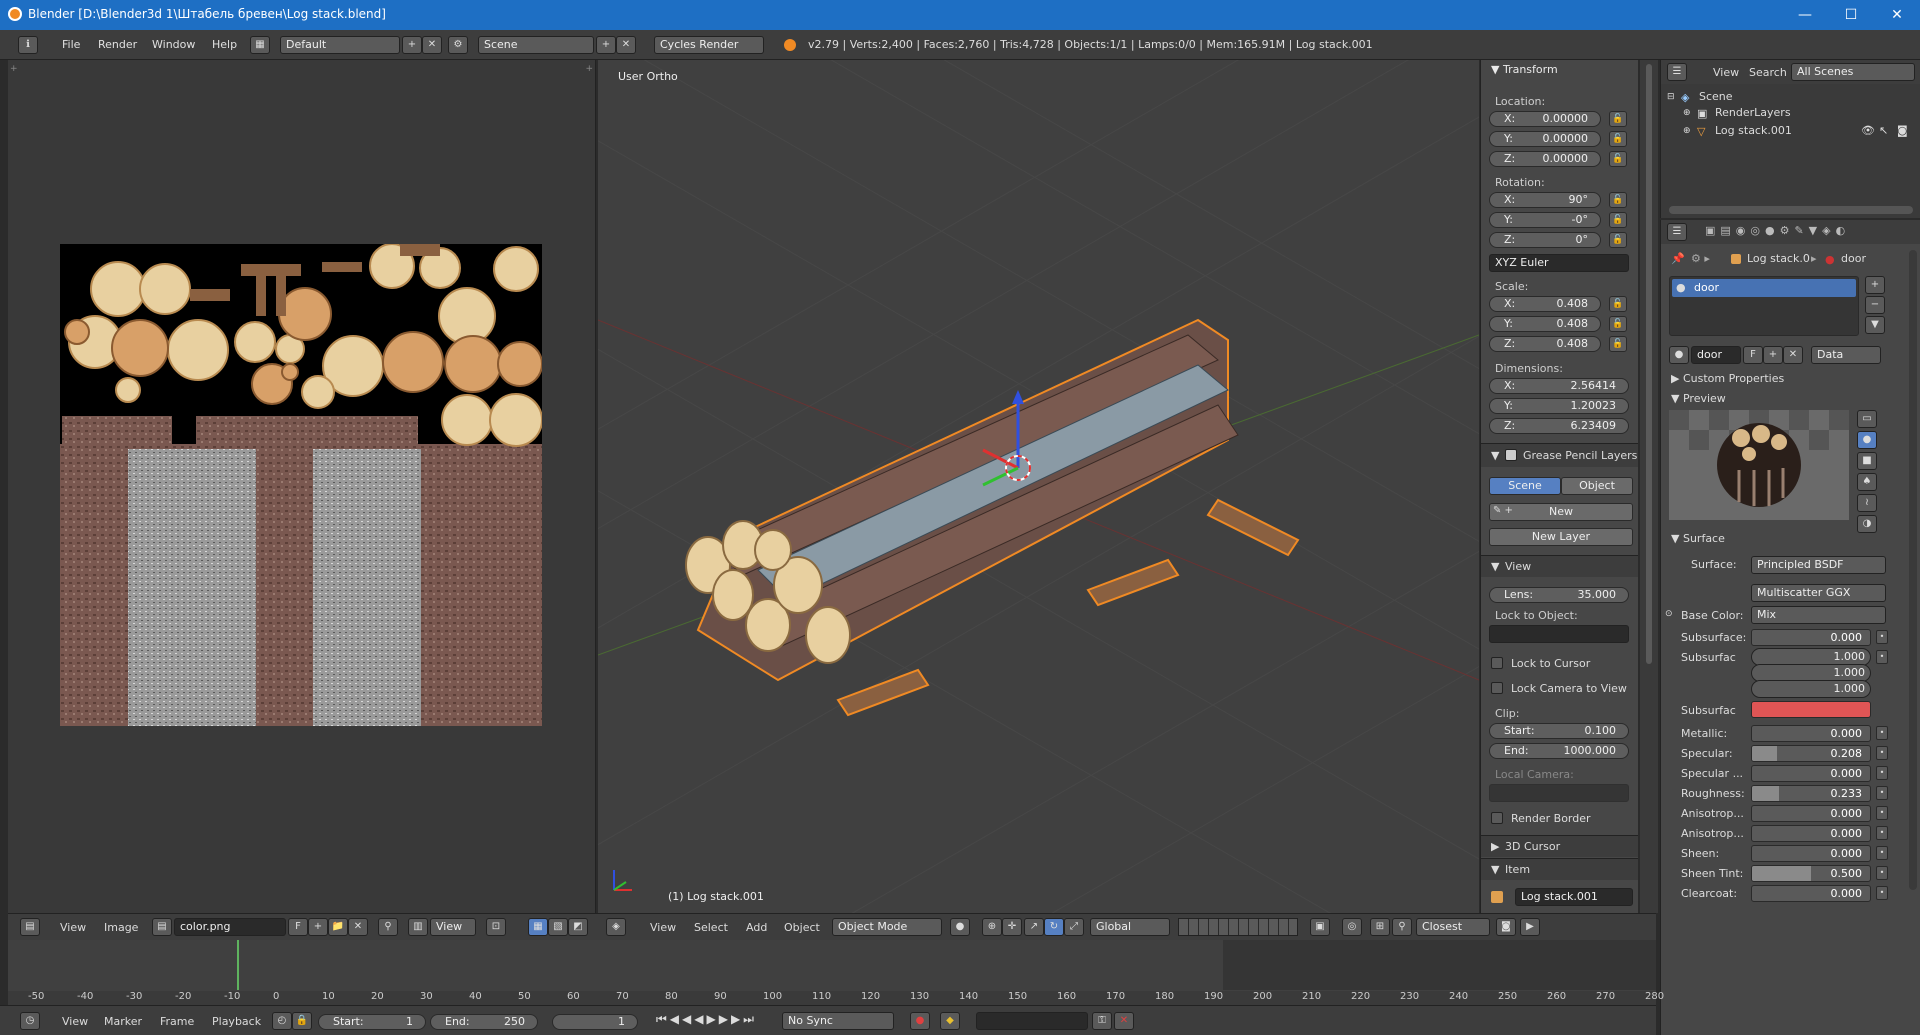  I want to click on shelf-scrollbar, so click(1649, 486).